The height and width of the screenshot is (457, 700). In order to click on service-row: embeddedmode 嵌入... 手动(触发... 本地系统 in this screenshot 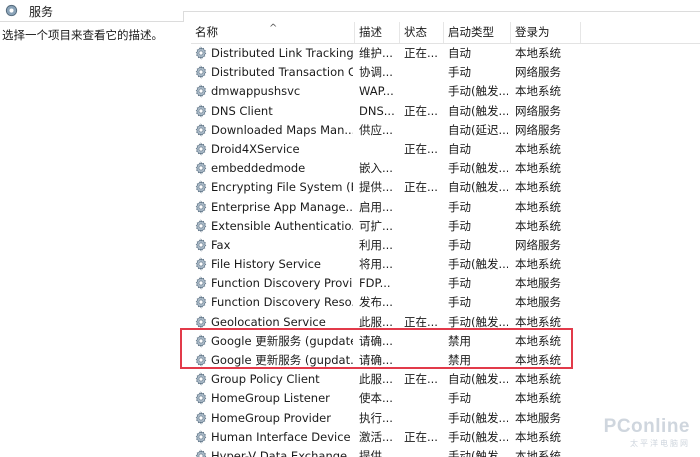, I will do `click(445, 168)`.